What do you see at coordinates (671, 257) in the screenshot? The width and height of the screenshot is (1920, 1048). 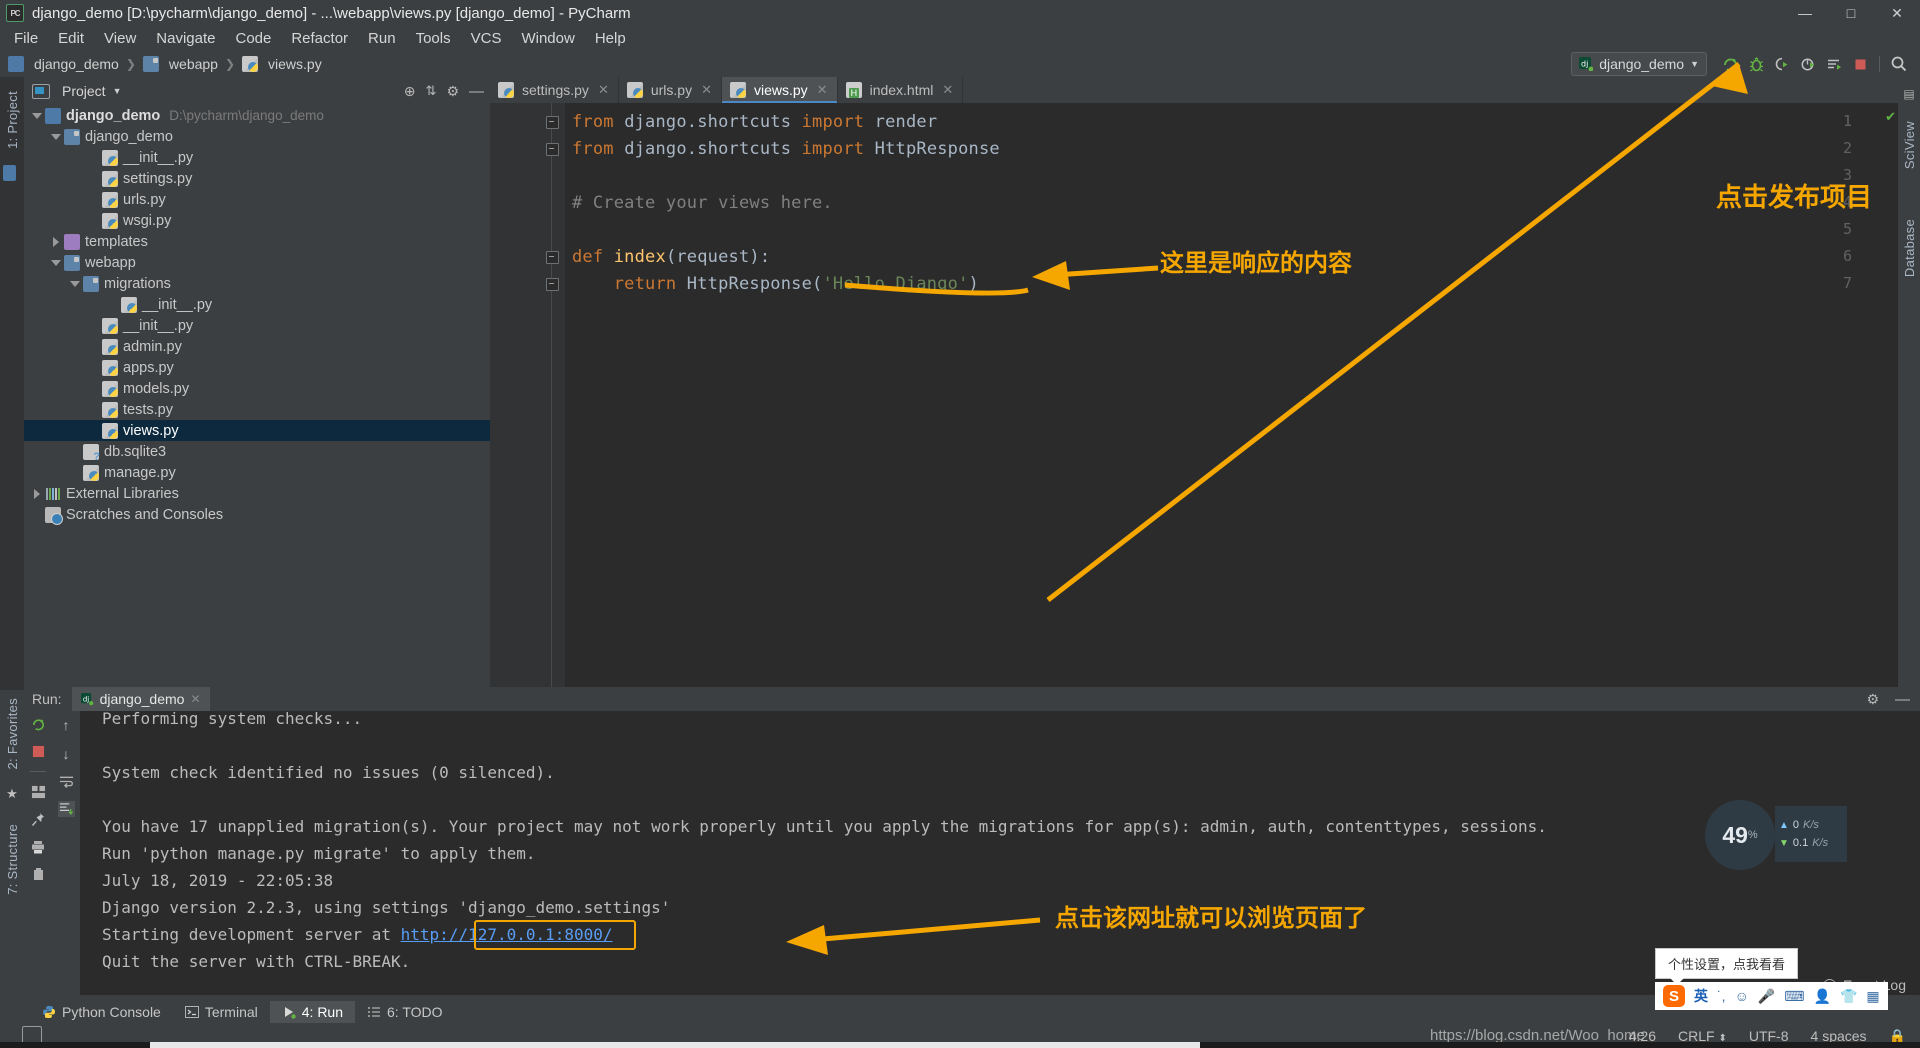 I see `code-line: def index(request):` at bounding box center [671, 257].